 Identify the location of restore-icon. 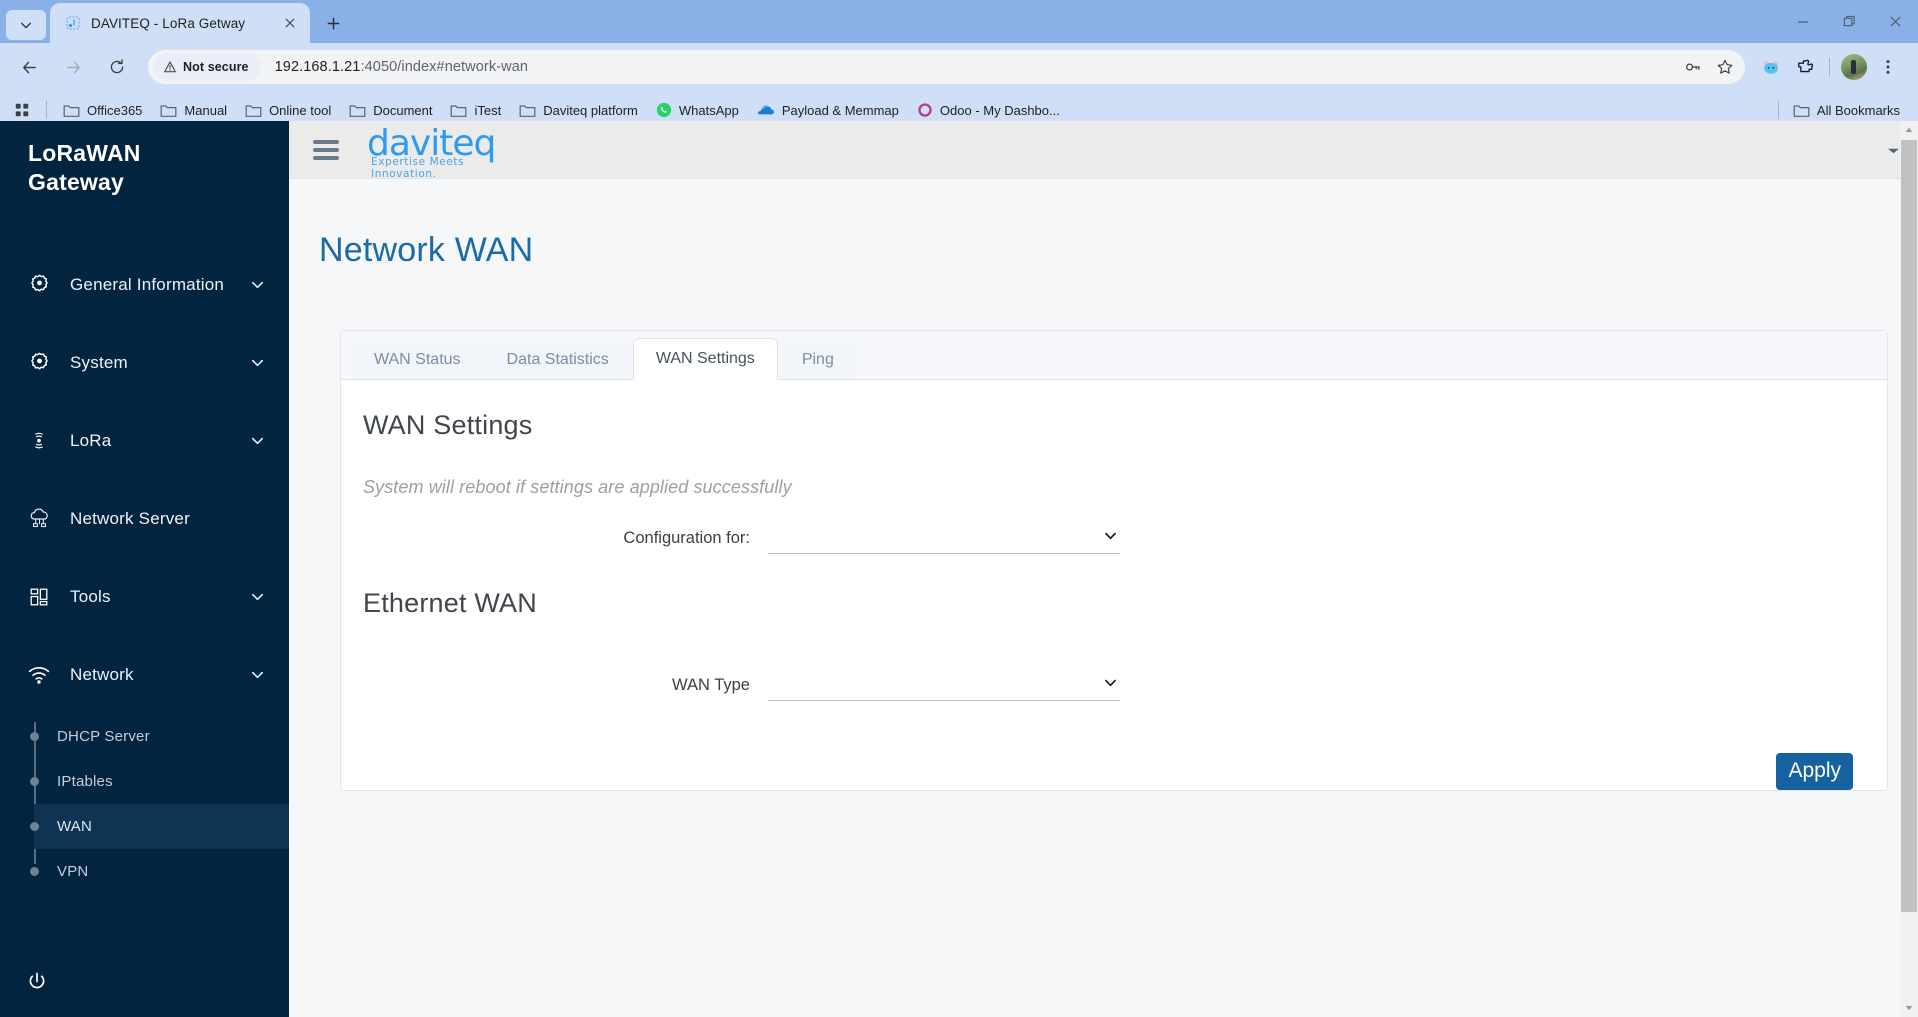
(1849, 21).